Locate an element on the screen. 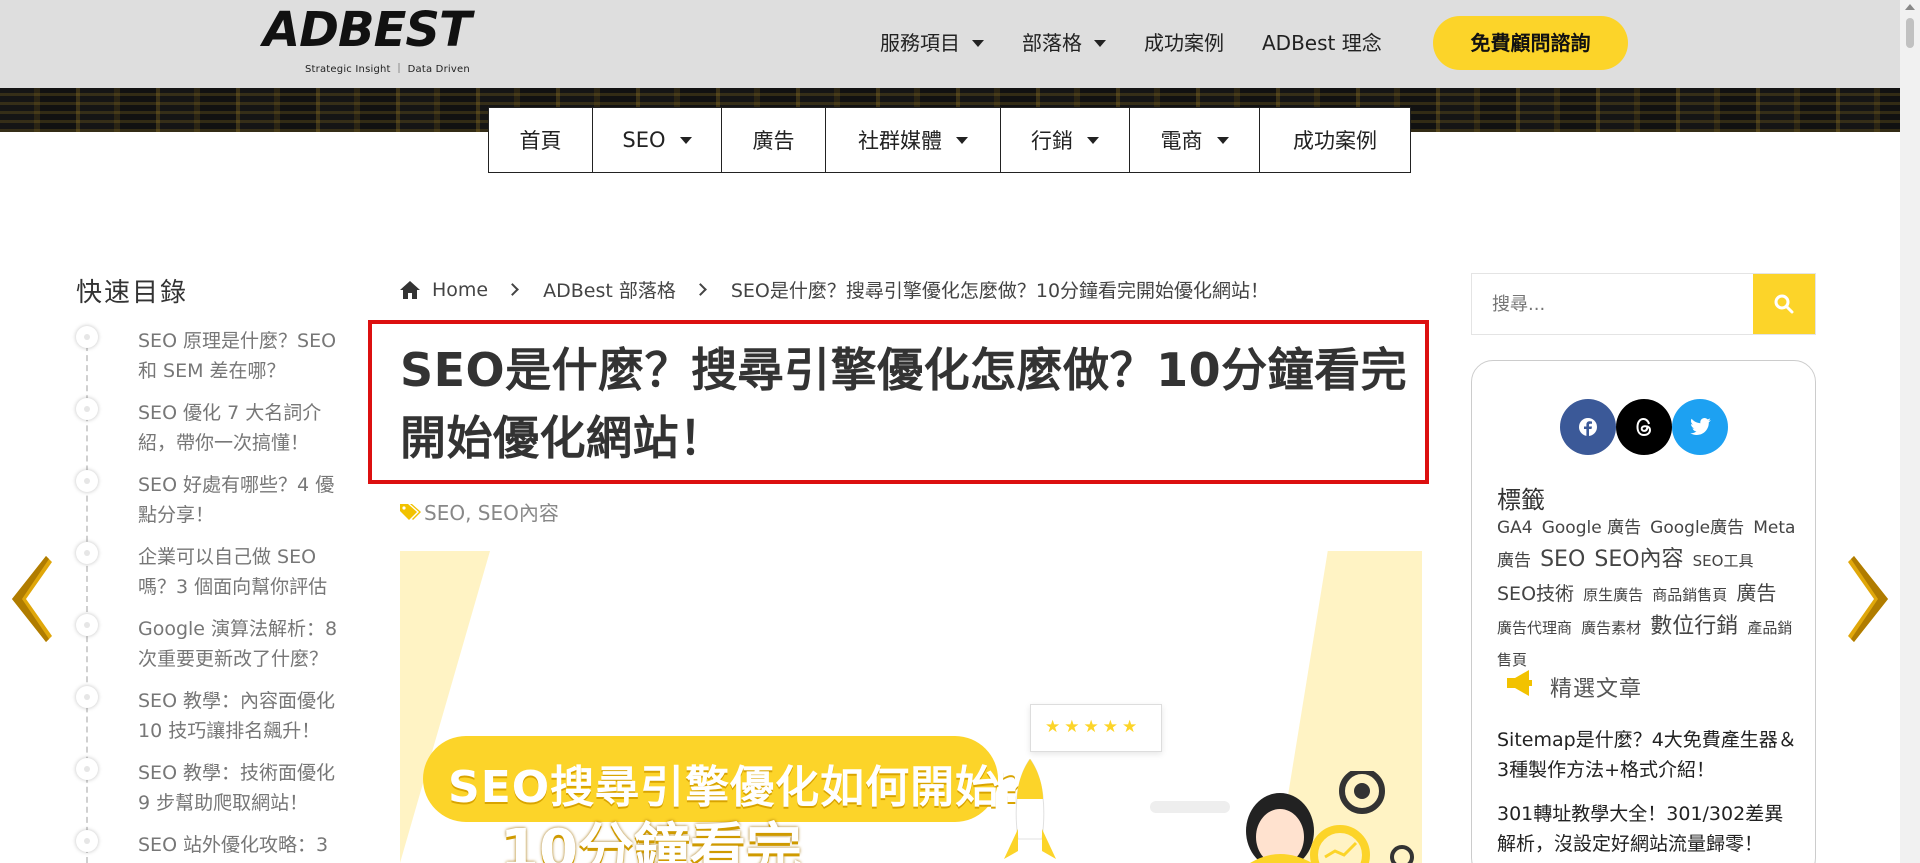 The width and height of the screenshot is (1920, 863). category-nav-cases: 成功案例 is located at coordinates (1335, 140).